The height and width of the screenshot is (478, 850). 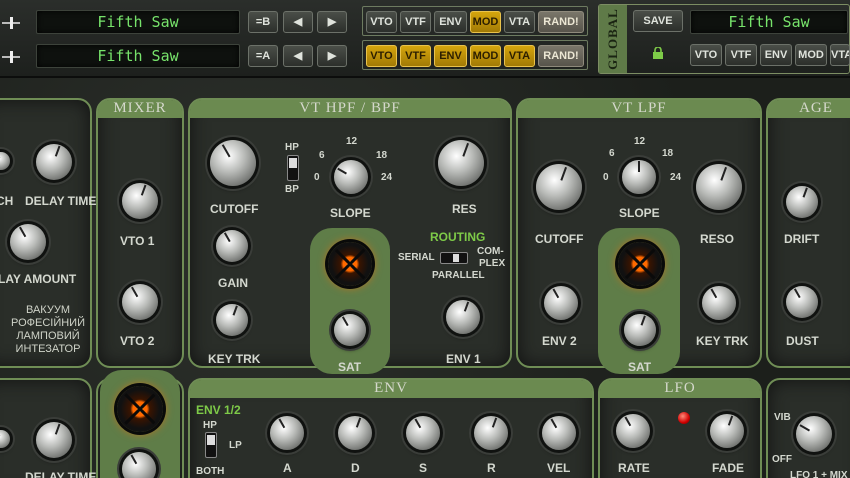 I want to click on hpf-tube-icon, so click(x=350, y=264).